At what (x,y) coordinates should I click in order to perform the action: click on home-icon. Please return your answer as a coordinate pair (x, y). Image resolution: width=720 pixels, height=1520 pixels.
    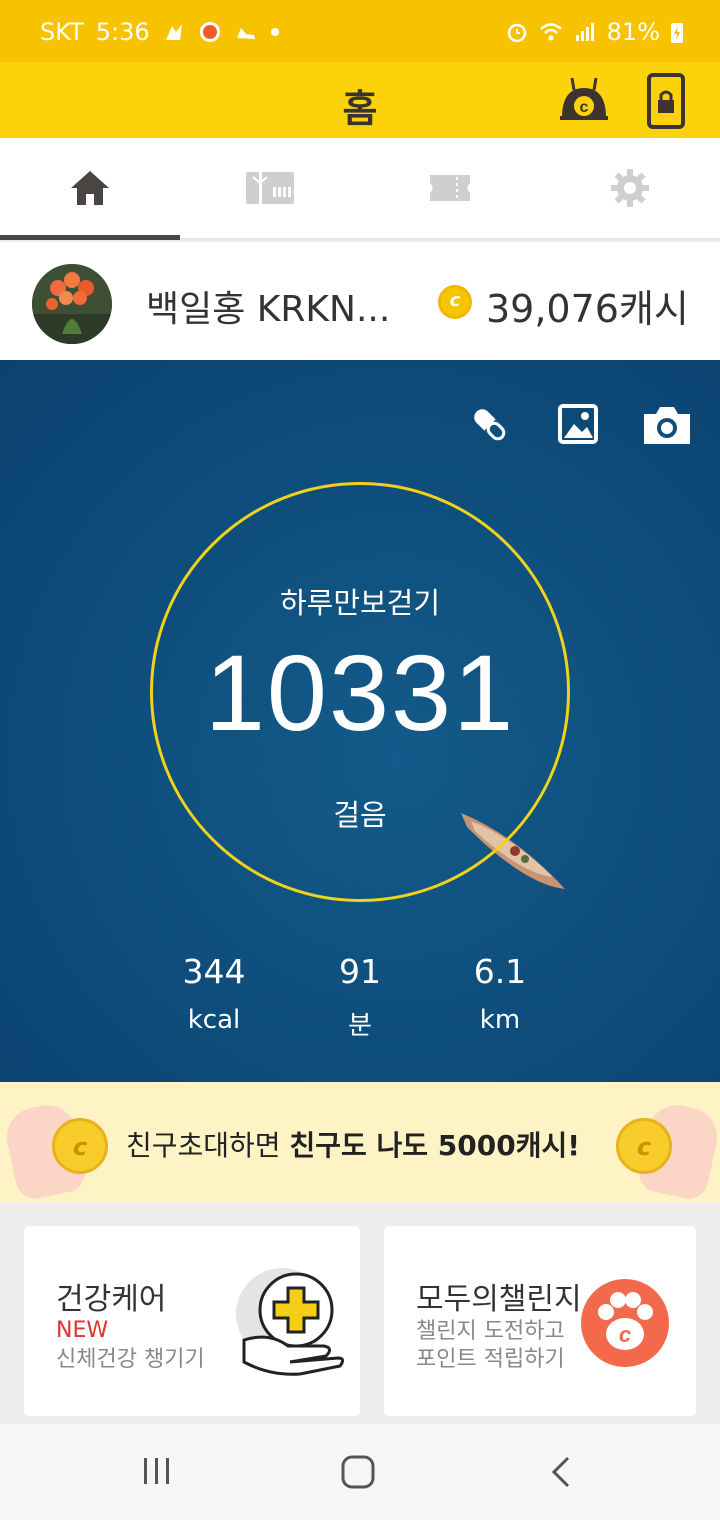
    Looking at the image, I should click on (90, 188).